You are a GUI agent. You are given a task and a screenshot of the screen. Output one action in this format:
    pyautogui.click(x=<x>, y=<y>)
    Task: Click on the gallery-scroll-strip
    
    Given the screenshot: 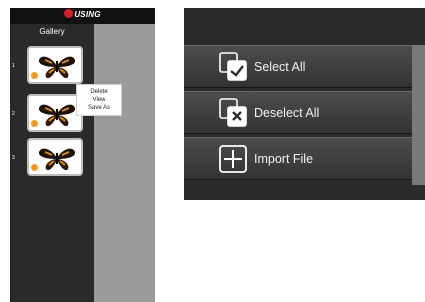 What is the action you would take?
    pyautogui.click(x=124, y=163)
    